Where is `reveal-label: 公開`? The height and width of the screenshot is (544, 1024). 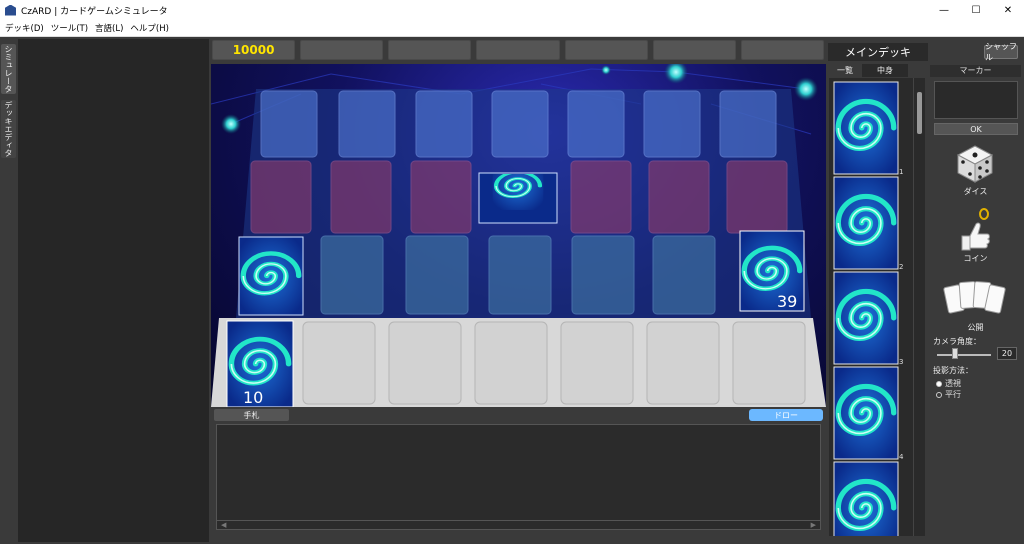 reveal-label: 公開 is located at coordinates (975, 327).